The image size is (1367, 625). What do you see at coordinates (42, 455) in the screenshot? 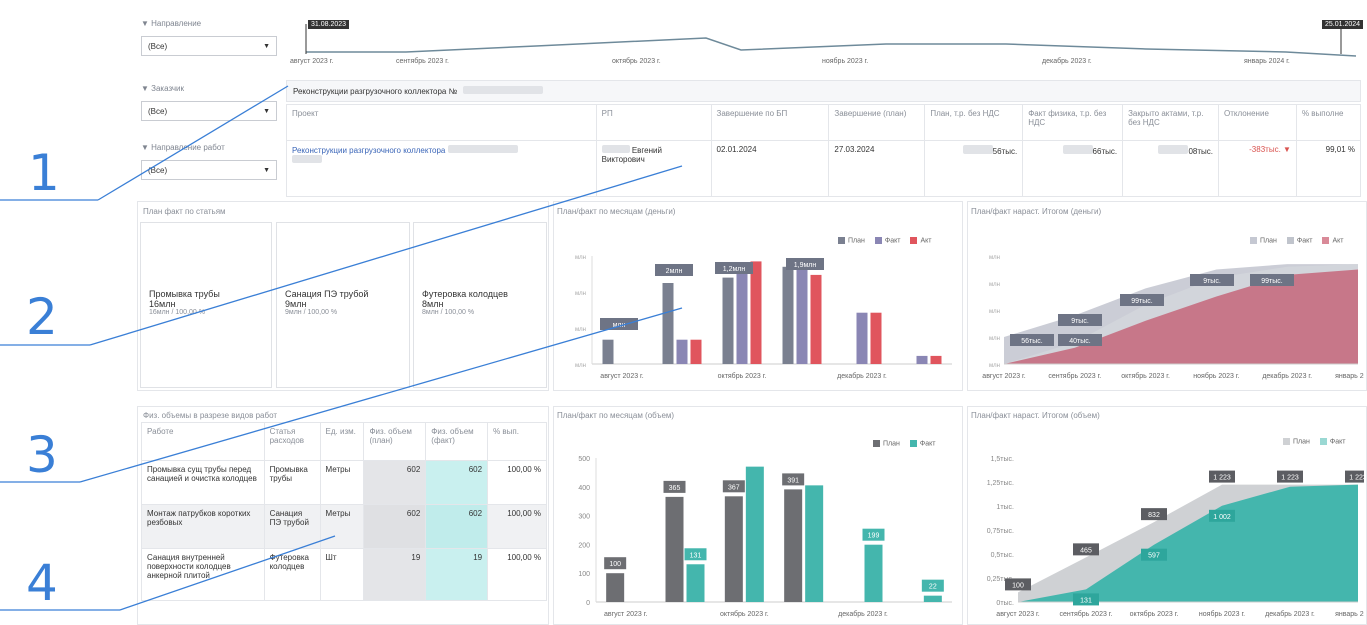
I see `annotation-number: 3` at bounding box center [42, 455].